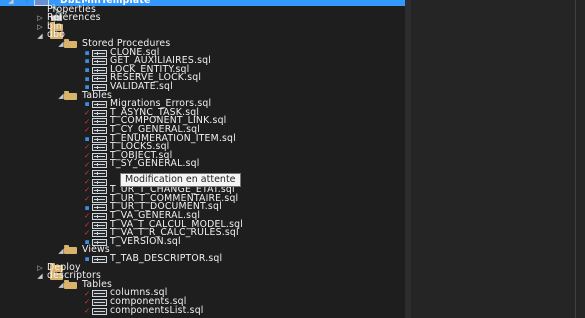 Image resolution: width=585 pixels, height=318 pixels. I want to click on pending-change-tooltip: Modification en attente, so click(180, 180).